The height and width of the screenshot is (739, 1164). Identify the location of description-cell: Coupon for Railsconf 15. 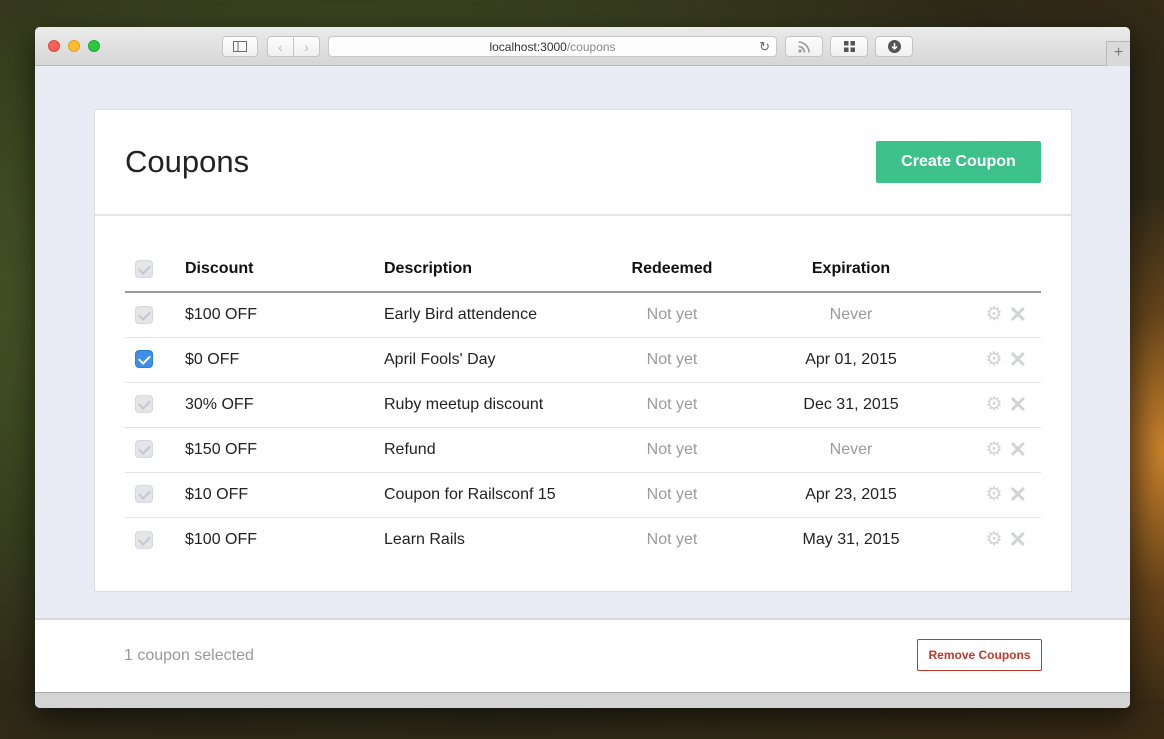
(494, 495).